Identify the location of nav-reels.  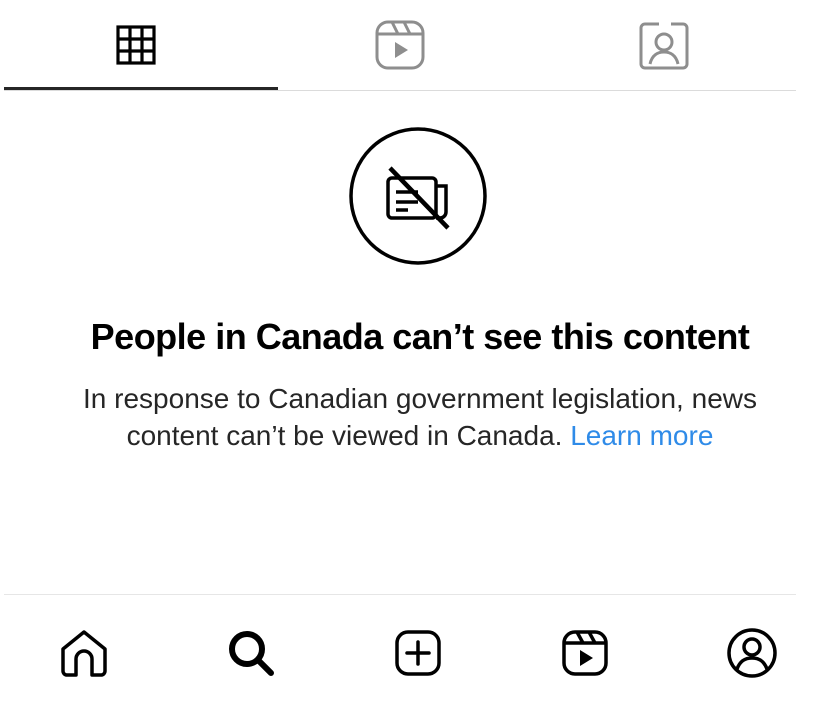
(585, 653).